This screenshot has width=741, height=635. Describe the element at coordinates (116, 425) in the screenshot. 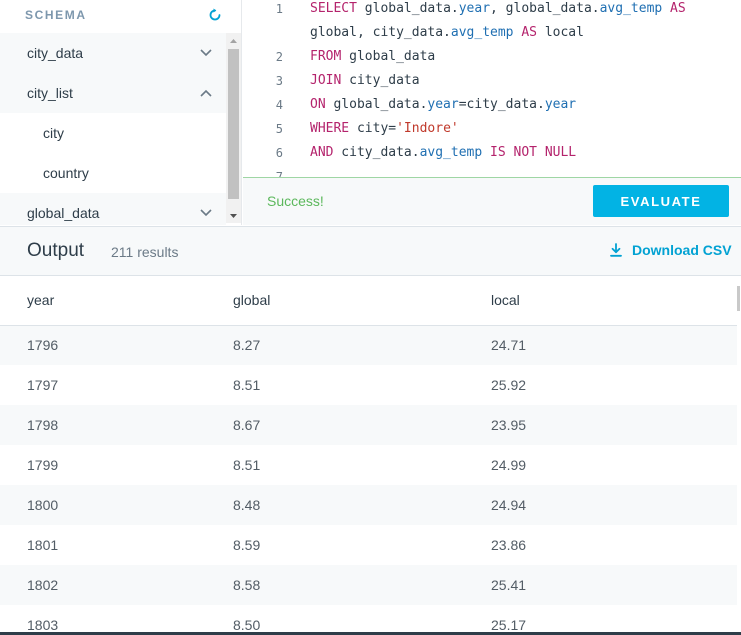

I see `cell-year: 1798` at that location.